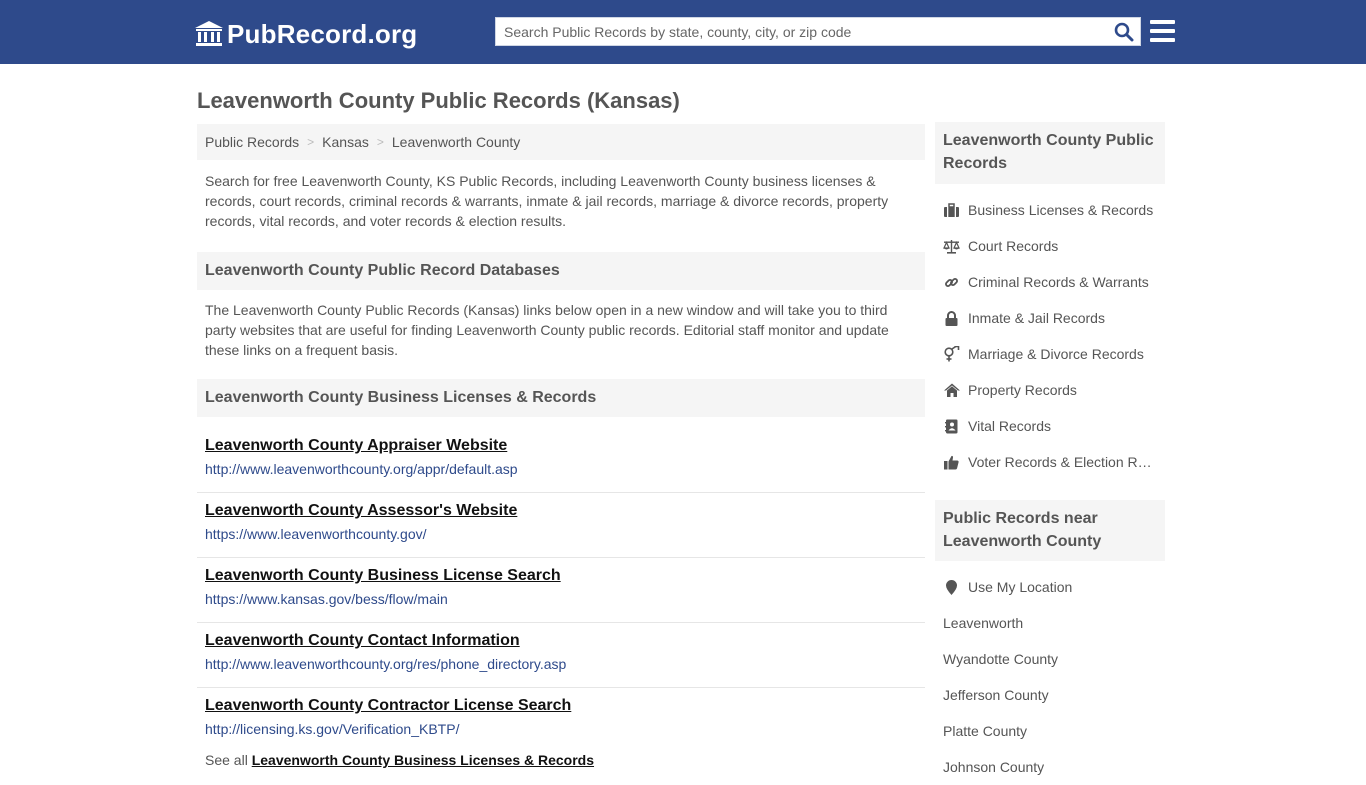 This screenshot has width=1366, height=785. What do you see at coordinates (322, 33) in the screenshot?
I see `logo-text: PubRecord.org` at bounding box center [322, 33].